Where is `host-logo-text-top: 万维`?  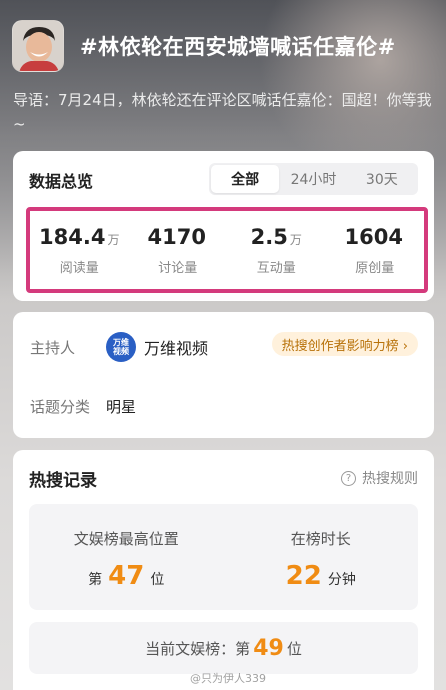
host-logo-text-top: 万维 is located at coordinates (121, 342).